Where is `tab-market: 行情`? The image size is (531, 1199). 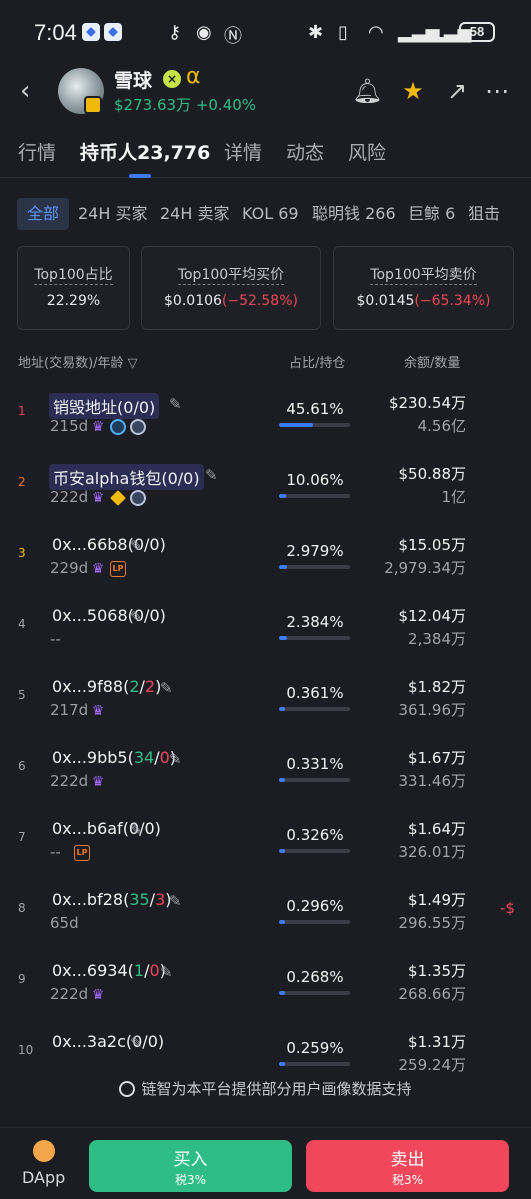 tab-market: 行情 is located at coordinates (37, 151).